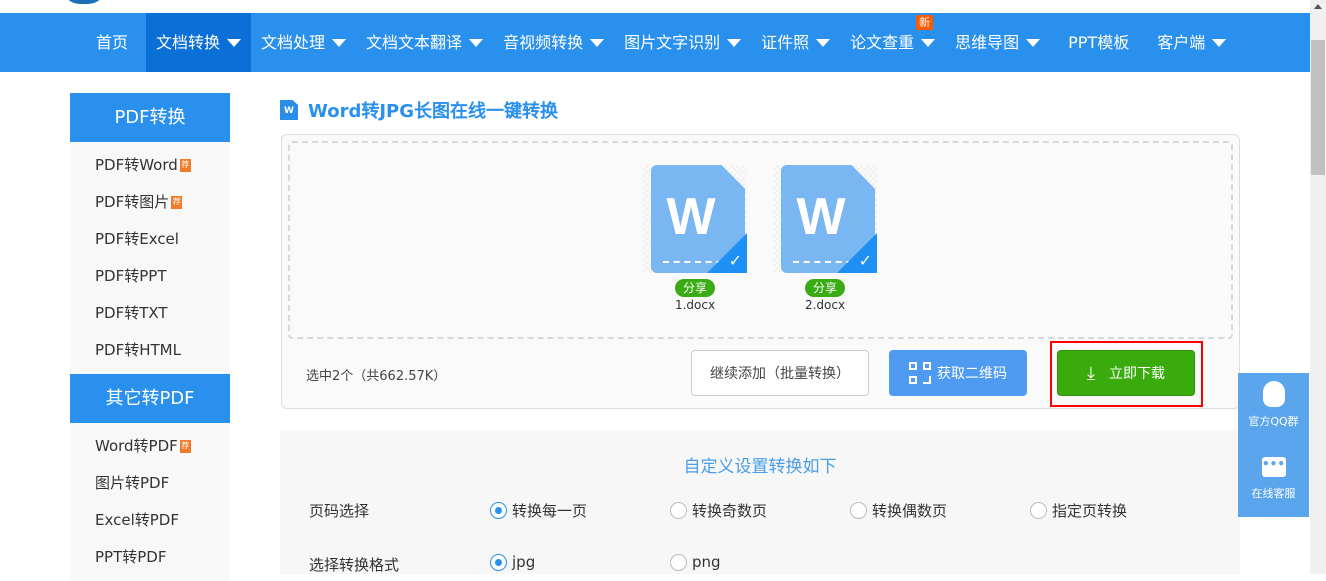 The height and width of the screenshot is (581, 1326). What do you see at coordinates (1273, 409) in the screenshot?
I see `qq-group-button: 官方QQ群` at bounding box center [1273, 409].